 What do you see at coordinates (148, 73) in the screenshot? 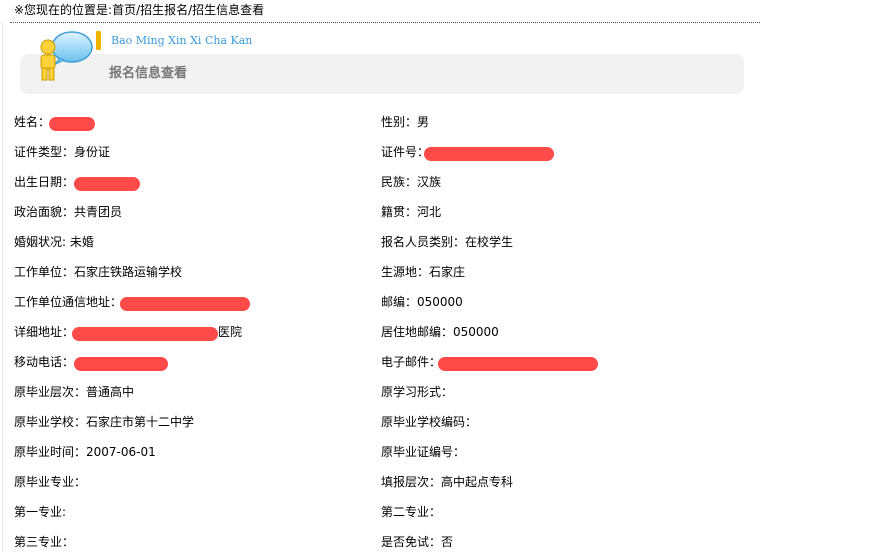
I see `page-title: 报名信息查看` at bounding box center [148, 73].